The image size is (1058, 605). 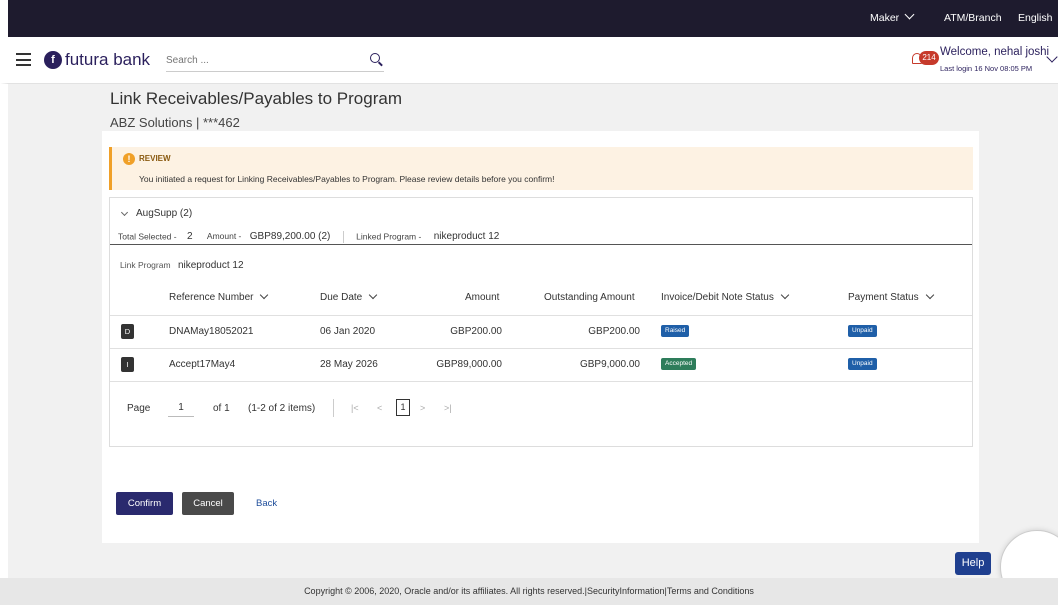 I want to click on items-count: (1-2 of 2 items), so click(x=282, y=408).